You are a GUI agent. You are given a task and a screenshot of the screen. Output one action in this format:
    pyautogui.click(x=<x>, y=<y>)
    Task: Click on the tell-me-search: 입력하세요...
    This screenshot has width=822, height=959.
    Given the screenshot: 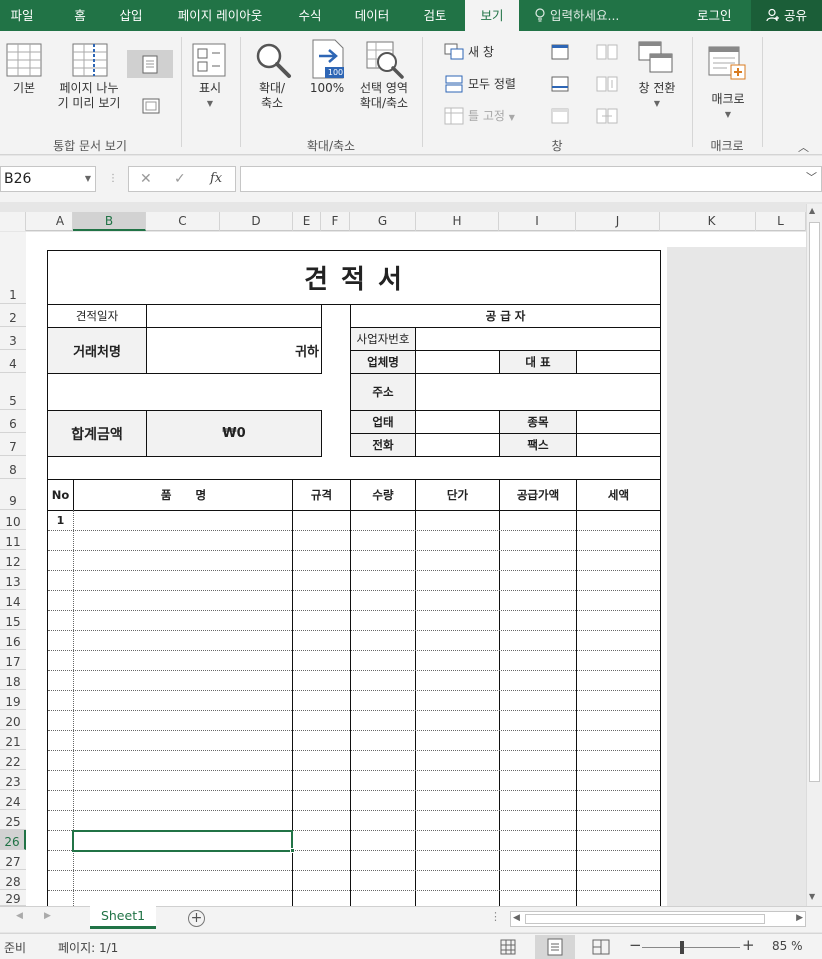 What is the action you would take?
    pyautogui.click(x=576, y=15)
    